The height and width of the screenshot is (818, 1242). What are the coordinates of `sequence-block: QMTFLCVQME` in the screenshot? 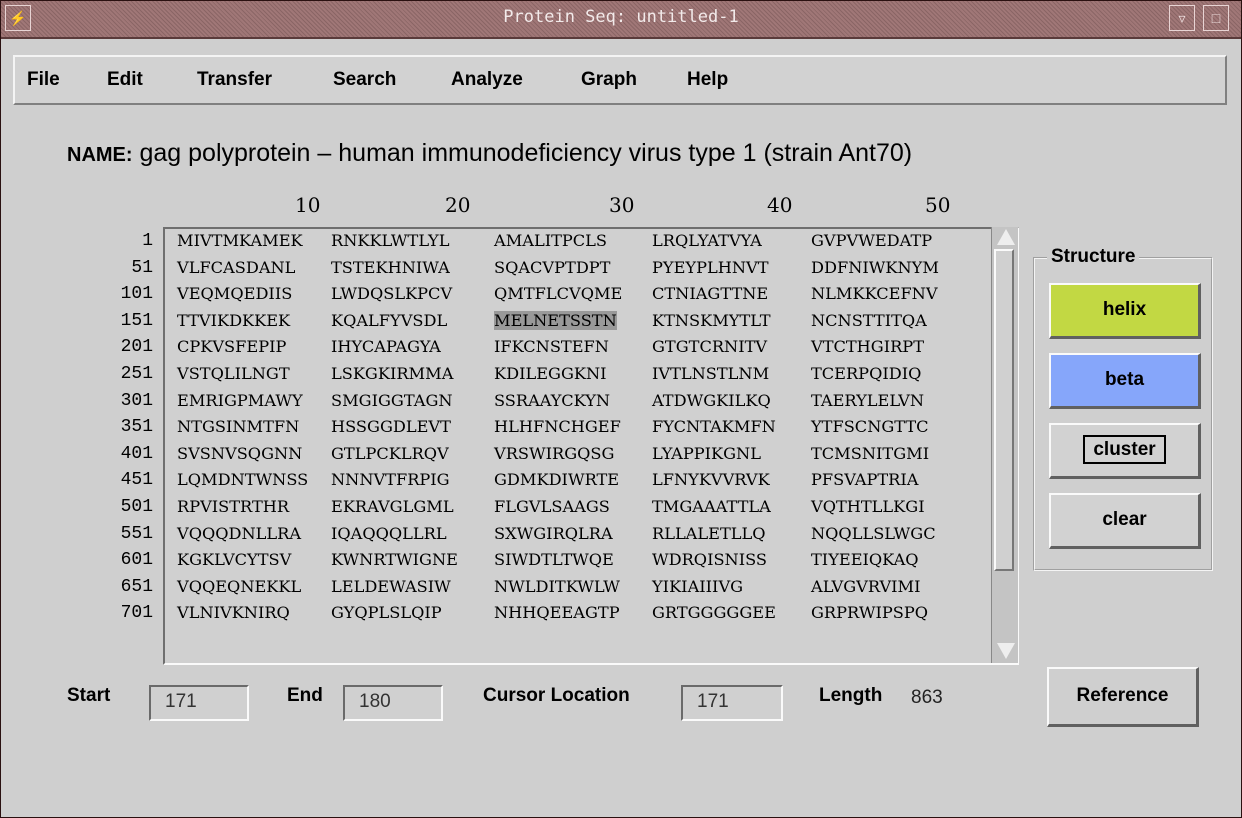 It's located at (558, 293).